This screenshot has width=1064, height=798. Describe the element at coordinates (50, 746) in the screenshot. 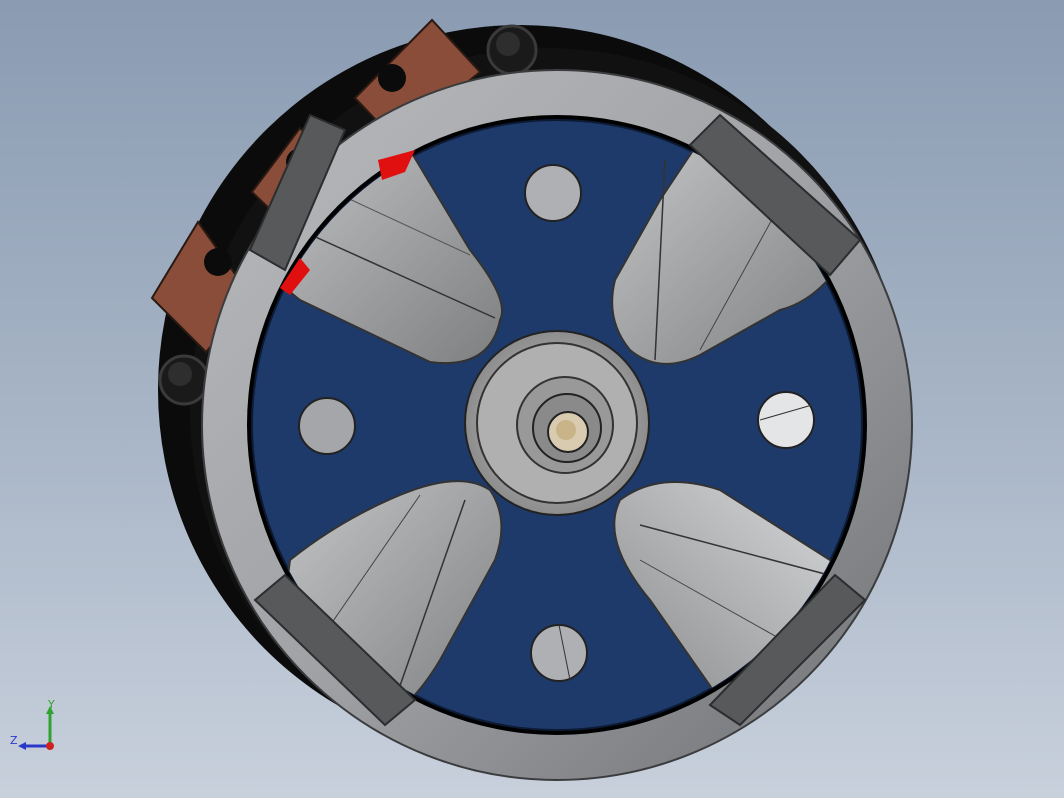

I see `origin-icon` at that location.